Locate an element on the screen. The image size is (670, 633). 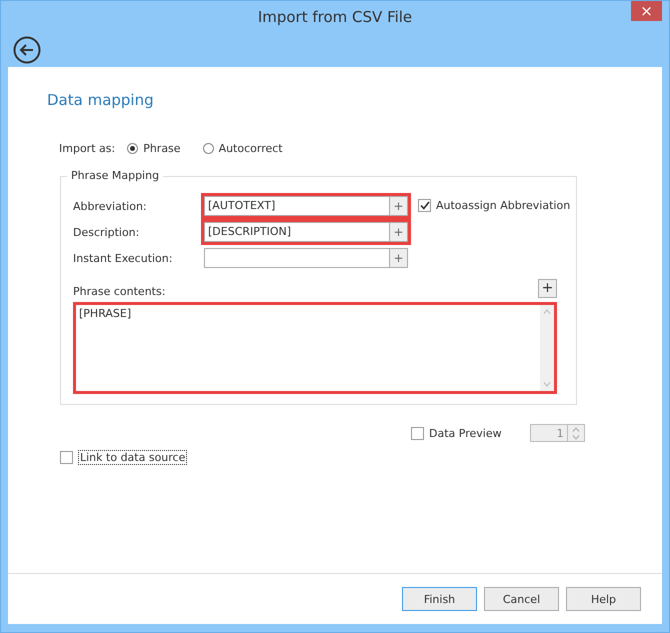
scroll-down-icon is located at coordinates (547, 384).